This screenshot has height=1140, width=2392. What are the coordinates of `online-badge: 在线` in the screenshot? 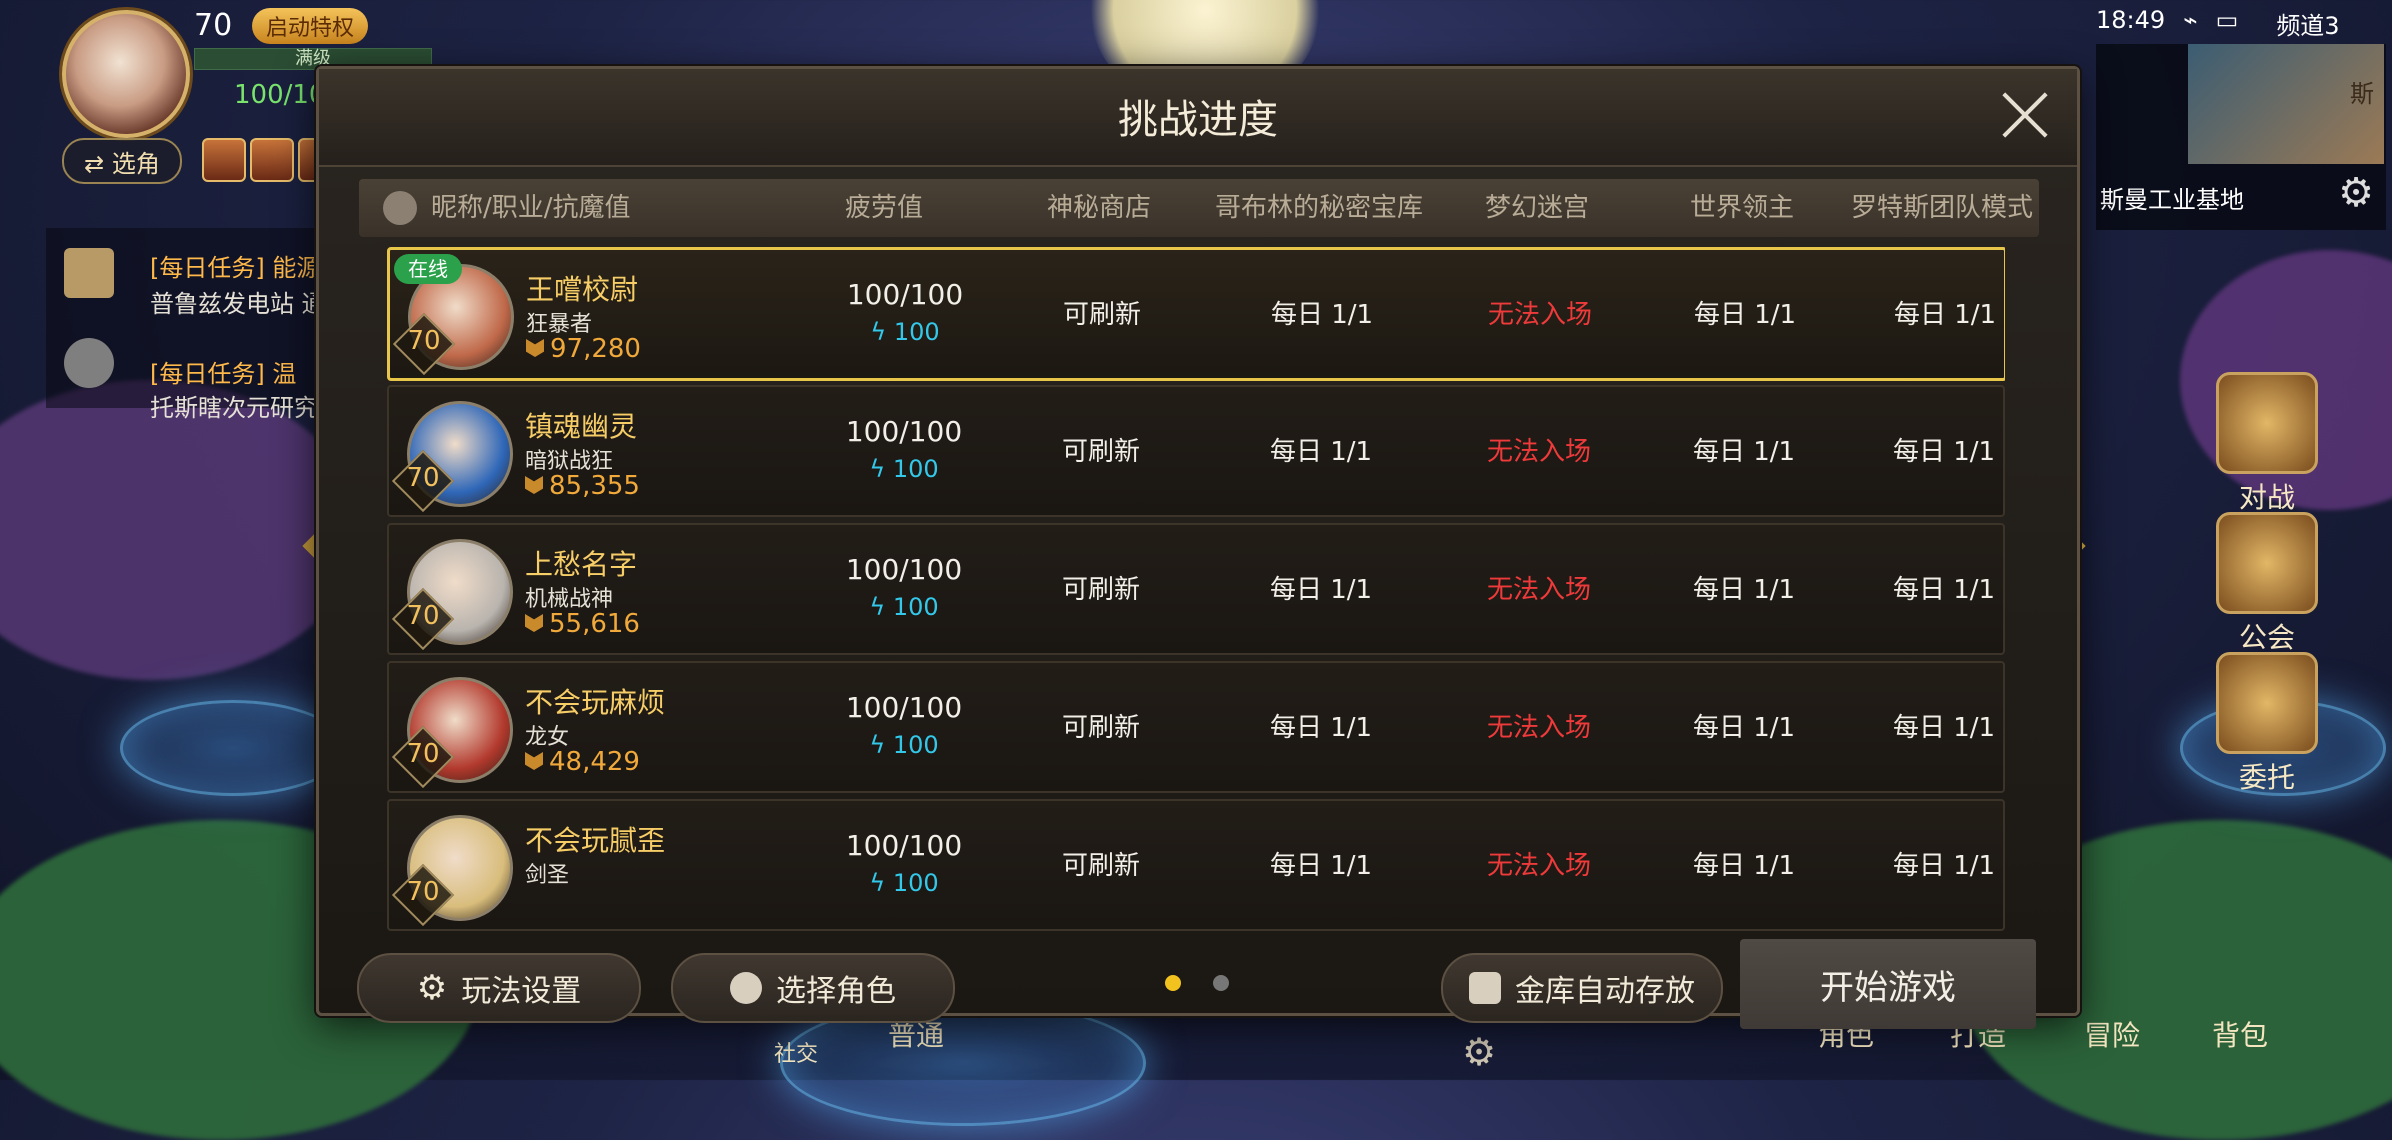 It's located at (428, 269).